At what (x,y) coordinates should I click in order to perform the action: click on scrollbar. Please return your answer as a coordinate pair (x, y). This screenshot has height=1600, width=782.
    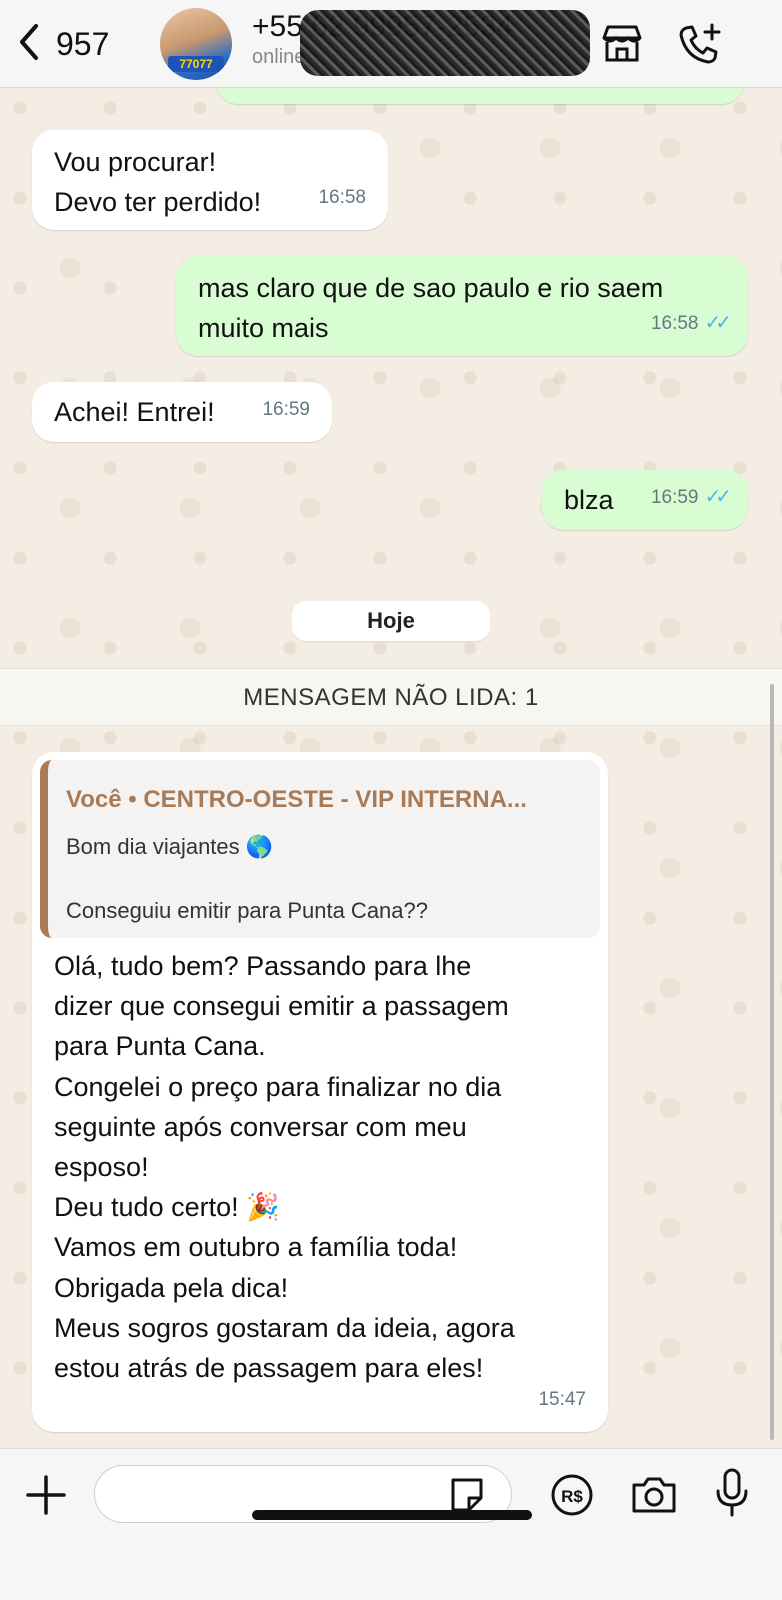
    Looking at the image, I should click on (772, 1062).